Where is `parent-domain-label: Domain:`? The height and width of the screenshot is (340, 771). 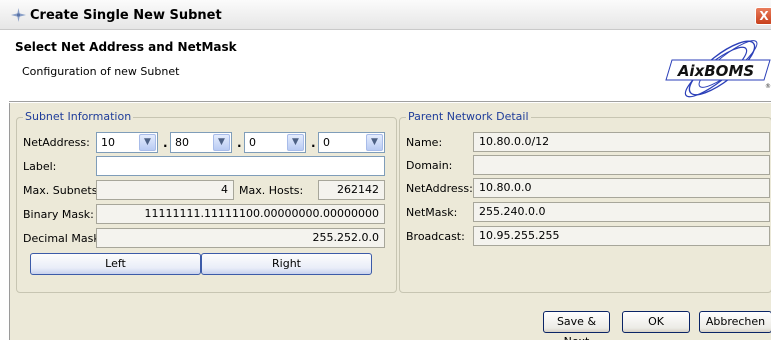
parent-domain-label: Domain: is located at coordinates (429, 165).